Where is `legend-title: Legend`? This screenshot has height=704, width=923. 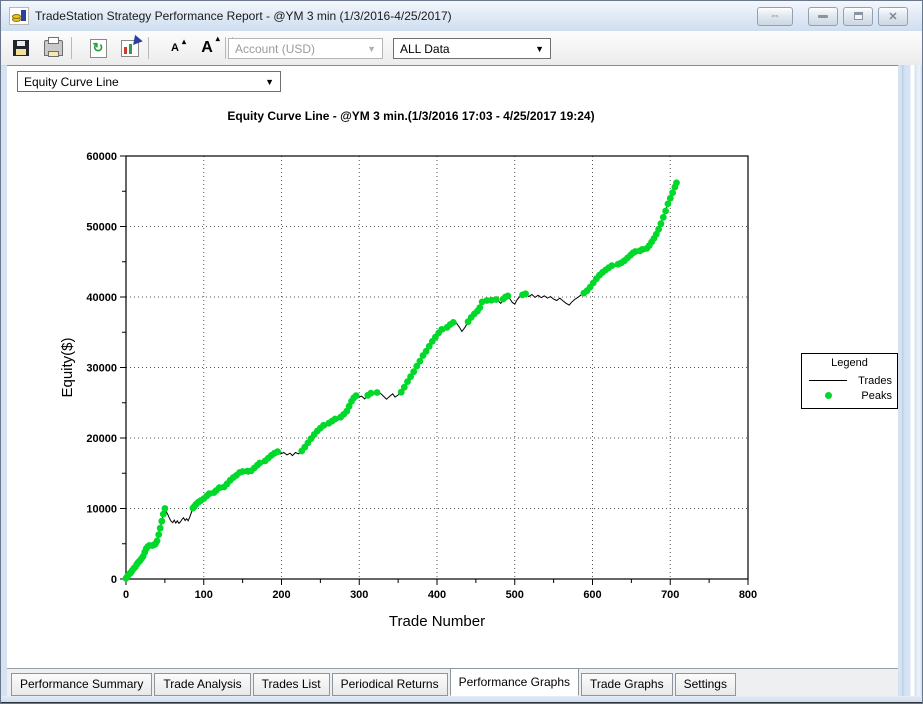 legend-title: Legend is located at coordinates (849, 363).